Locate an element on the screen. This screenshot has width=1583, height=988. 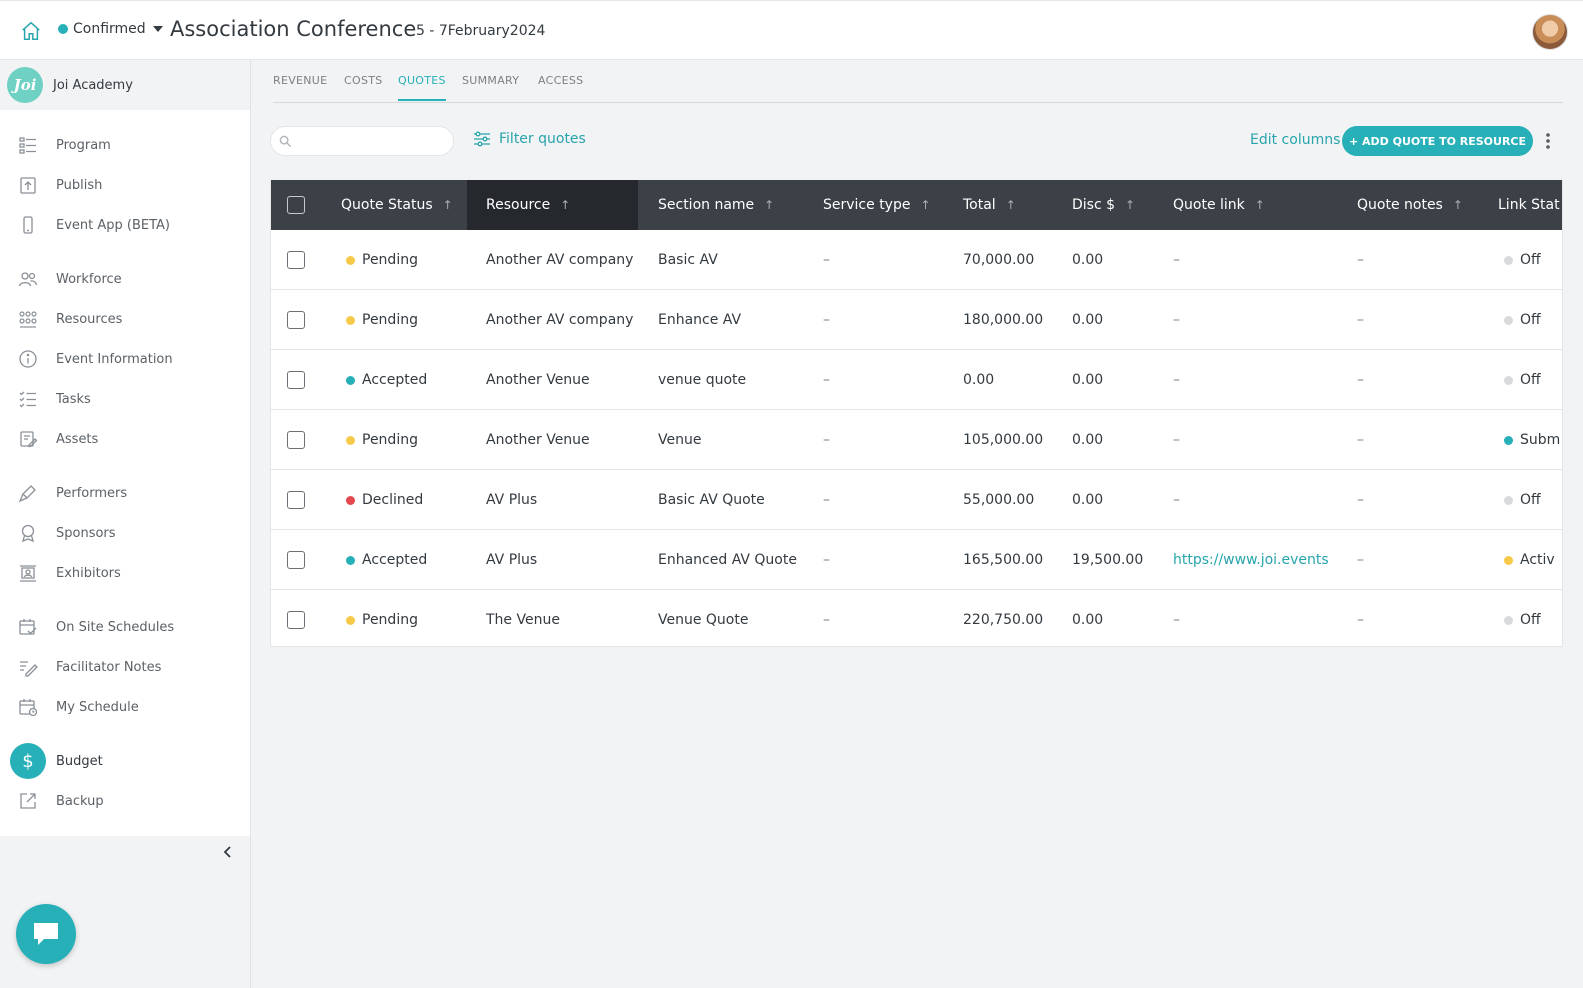
sort-arrow-icon: ↑ is located at coordinates (769, 205).